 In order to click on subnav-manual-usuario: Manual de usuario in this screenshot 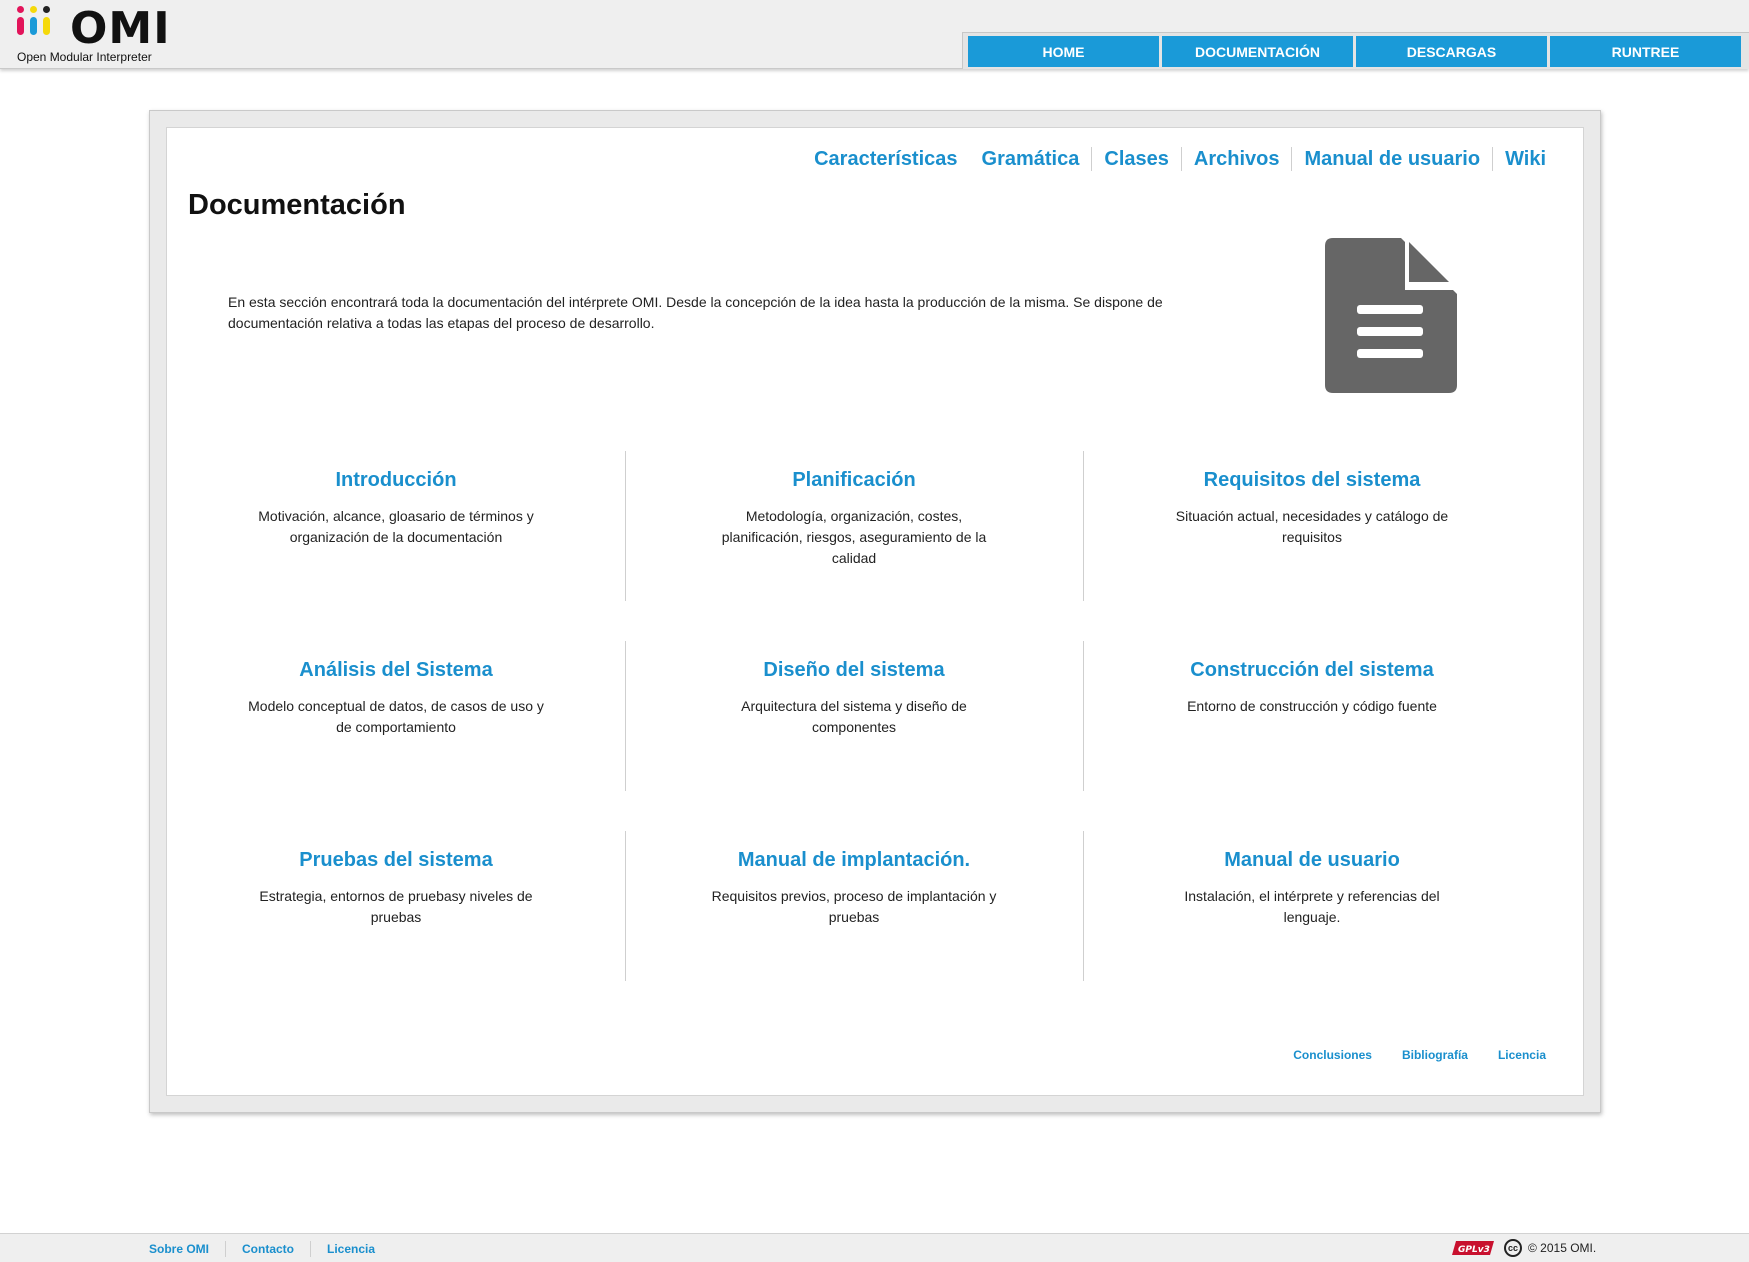, I will do `click(1392, 159)`.